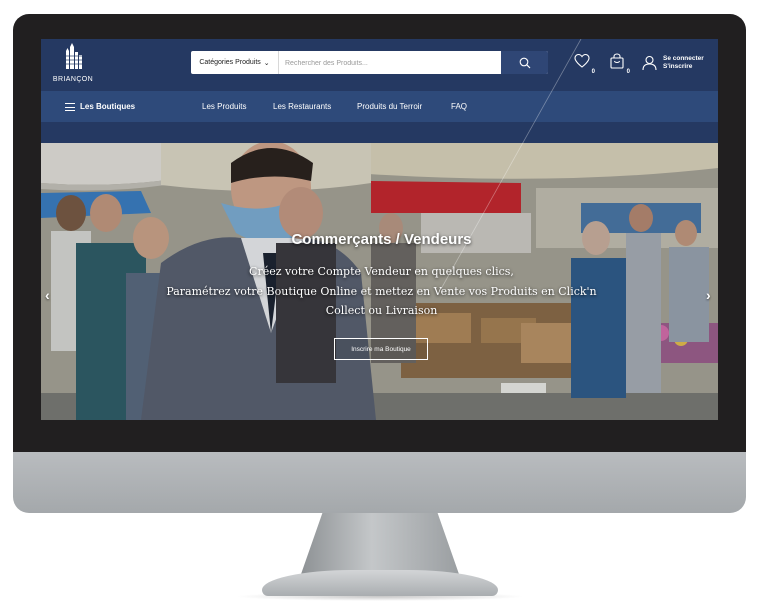 The height and width of the screenshot is (603, 759). Describe the element at coordinates (708, 295) in the screenshot. I see `chevron-right-icon: ›` at that location.